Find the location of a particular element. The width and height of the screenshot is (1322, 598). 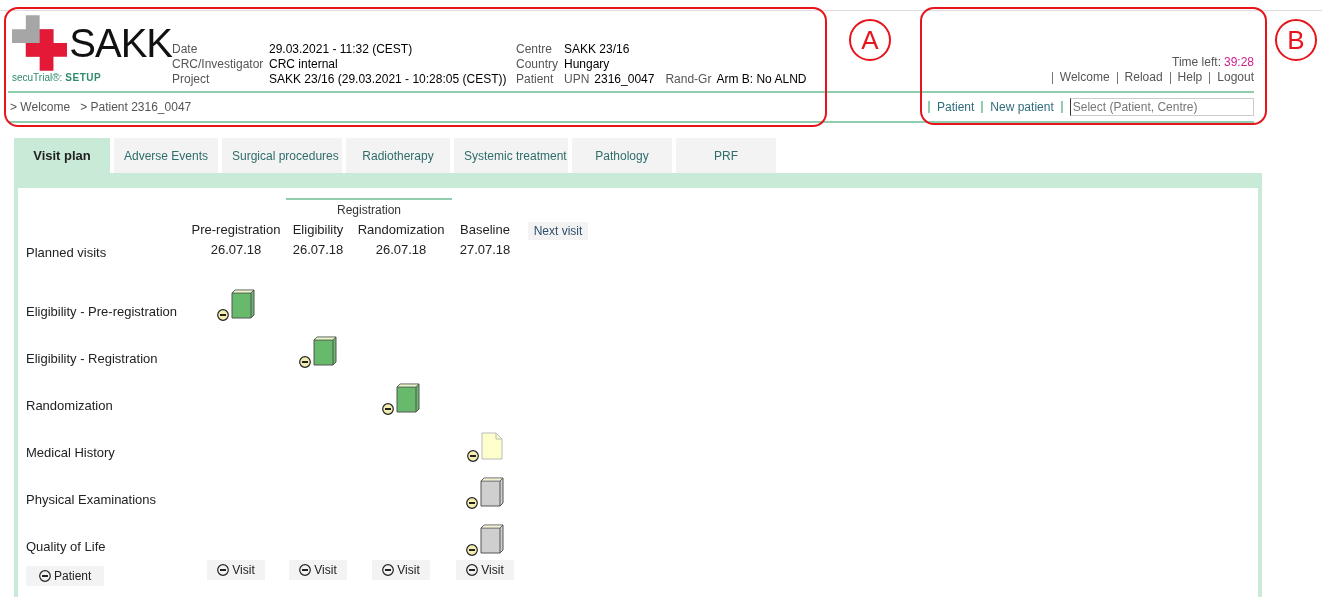

field-value: 29.03.2021 - 11:32 (CEST) is located at coordinates (341, 49).